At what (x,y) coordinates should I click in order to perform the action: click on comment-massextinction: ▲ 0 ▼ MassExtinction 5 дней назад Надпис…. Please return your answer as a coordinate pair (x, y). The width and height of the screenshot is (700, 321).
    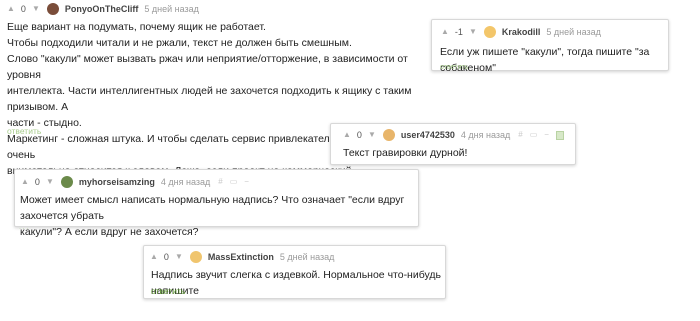
    Looking at the image, I should click on (294, 272).